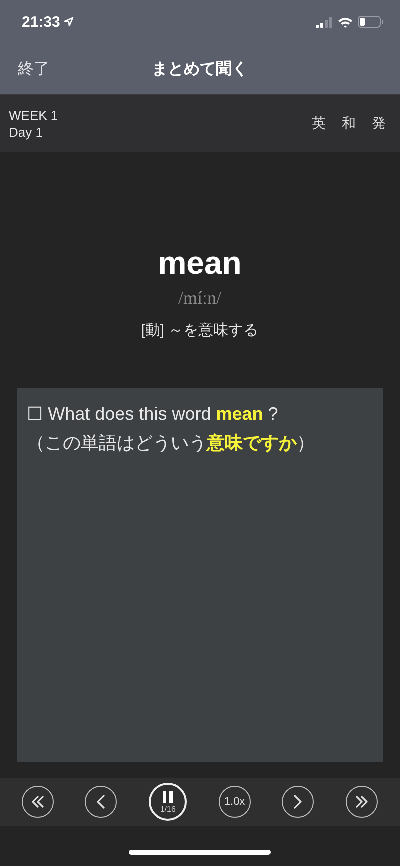 Image resolution: width=400 pixels, height=866 pixels. What do you see at coordinates (168, 796) in the screenshot?
I see `pause-icon` at bounding box center [168, 796].